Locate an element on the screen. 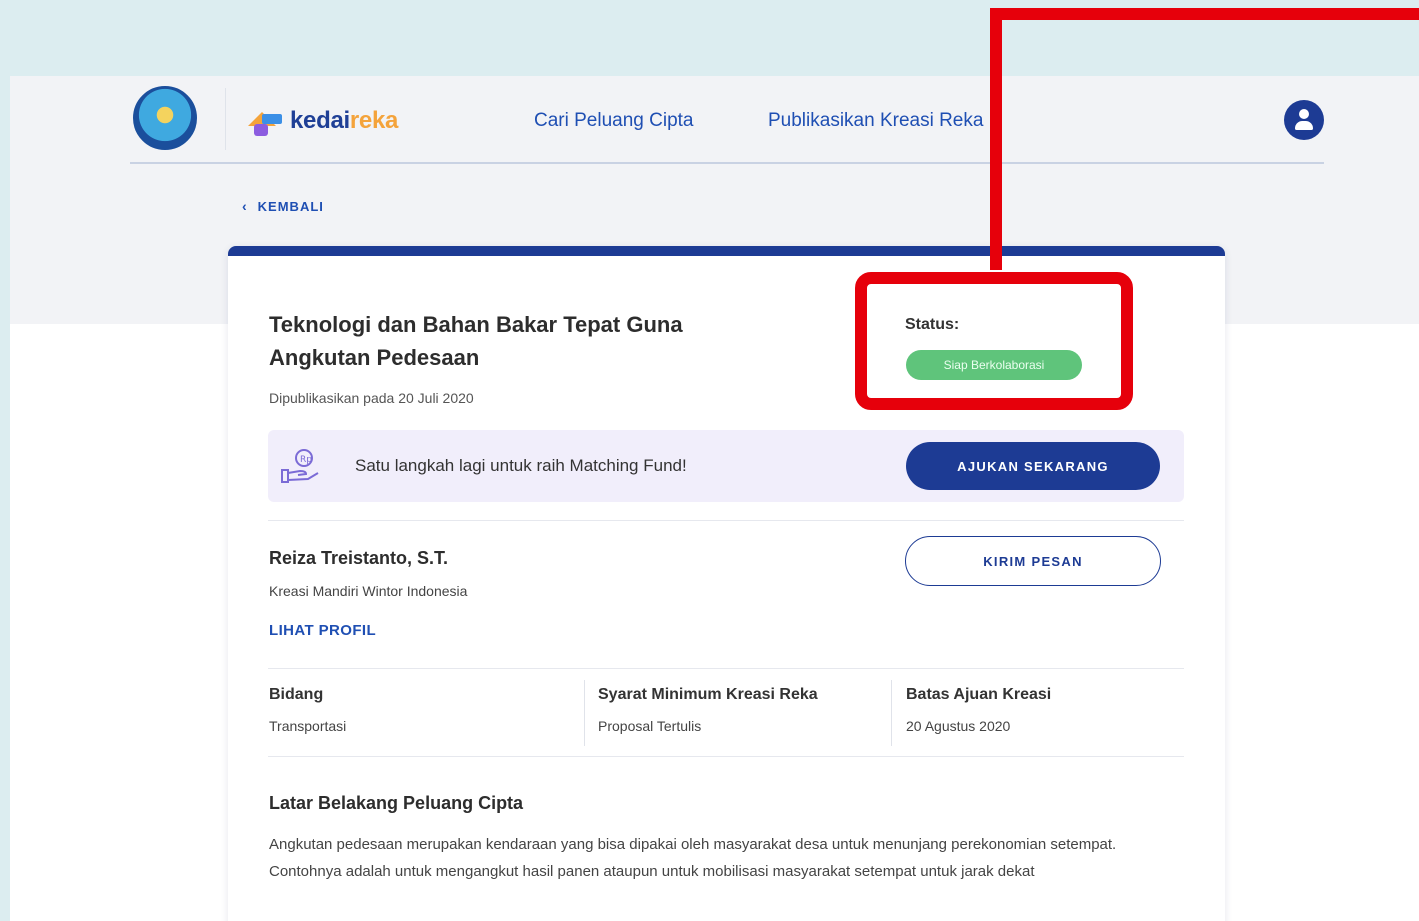 This screenshot has width=1419, height=921. info-value: Transportasi is located at coordinates (308, 726).